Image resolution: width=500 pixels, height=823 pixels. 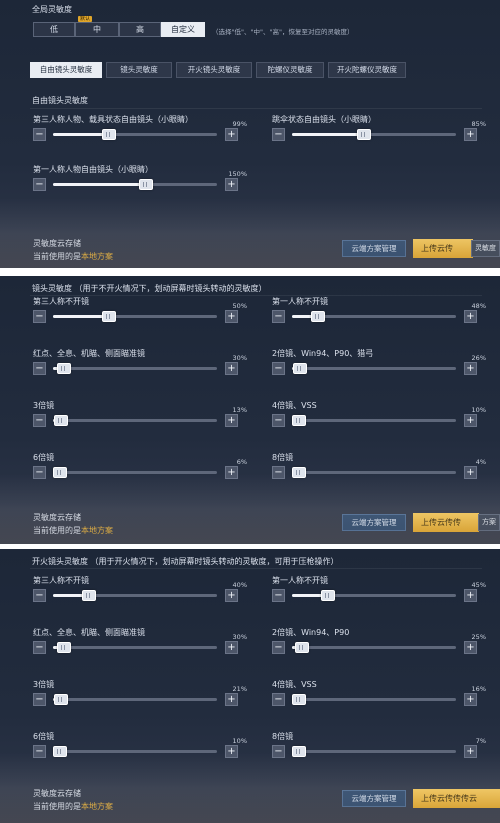 What do you see at coordinates (140, 29) in the screenshot?
I see `preset-high-button: 高` at bounding box center [140, 29].